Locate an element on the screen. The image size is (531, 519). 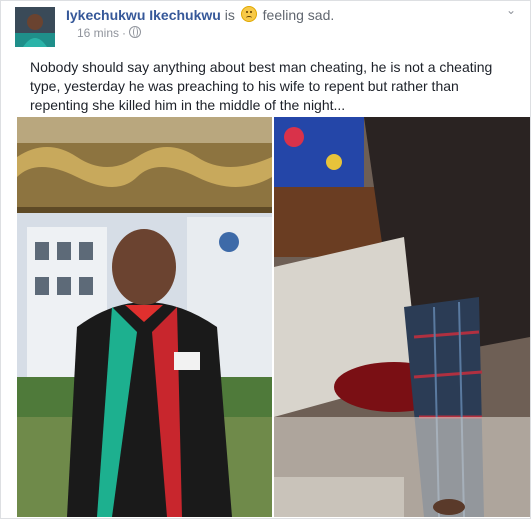
post-meta: 16 mins · is located at coordinates (109, 33).